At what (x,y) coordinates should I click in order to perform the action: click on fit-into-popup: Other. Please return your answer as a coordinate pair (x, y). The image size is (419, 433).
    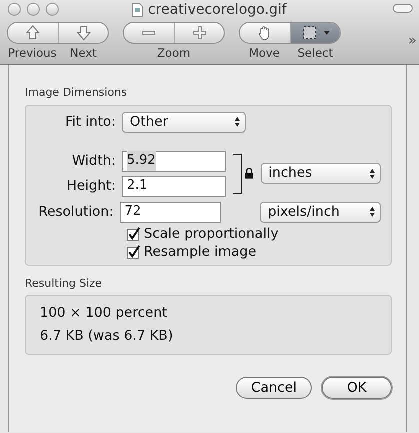
    Looking at the image, I should click on (184, 122).